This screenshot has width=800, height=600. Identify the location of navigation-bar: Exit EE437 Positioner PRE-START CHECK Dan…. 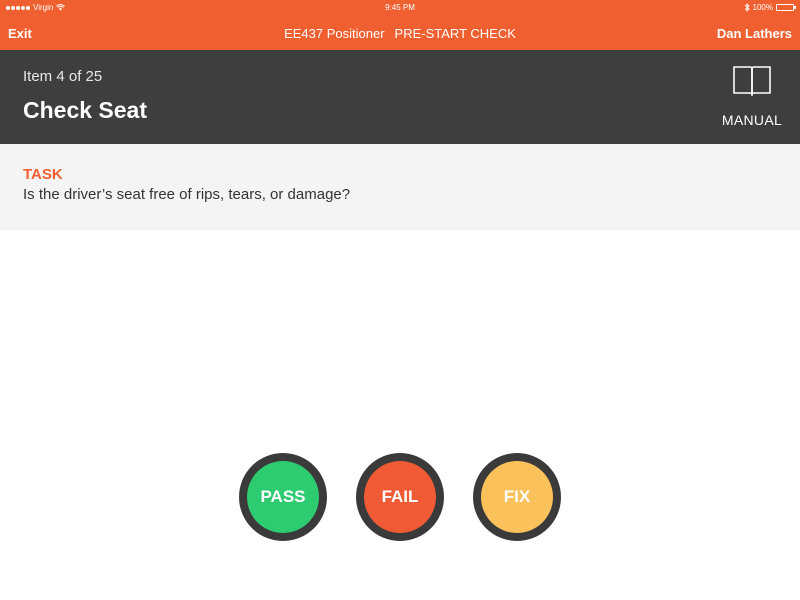
(400, 33).